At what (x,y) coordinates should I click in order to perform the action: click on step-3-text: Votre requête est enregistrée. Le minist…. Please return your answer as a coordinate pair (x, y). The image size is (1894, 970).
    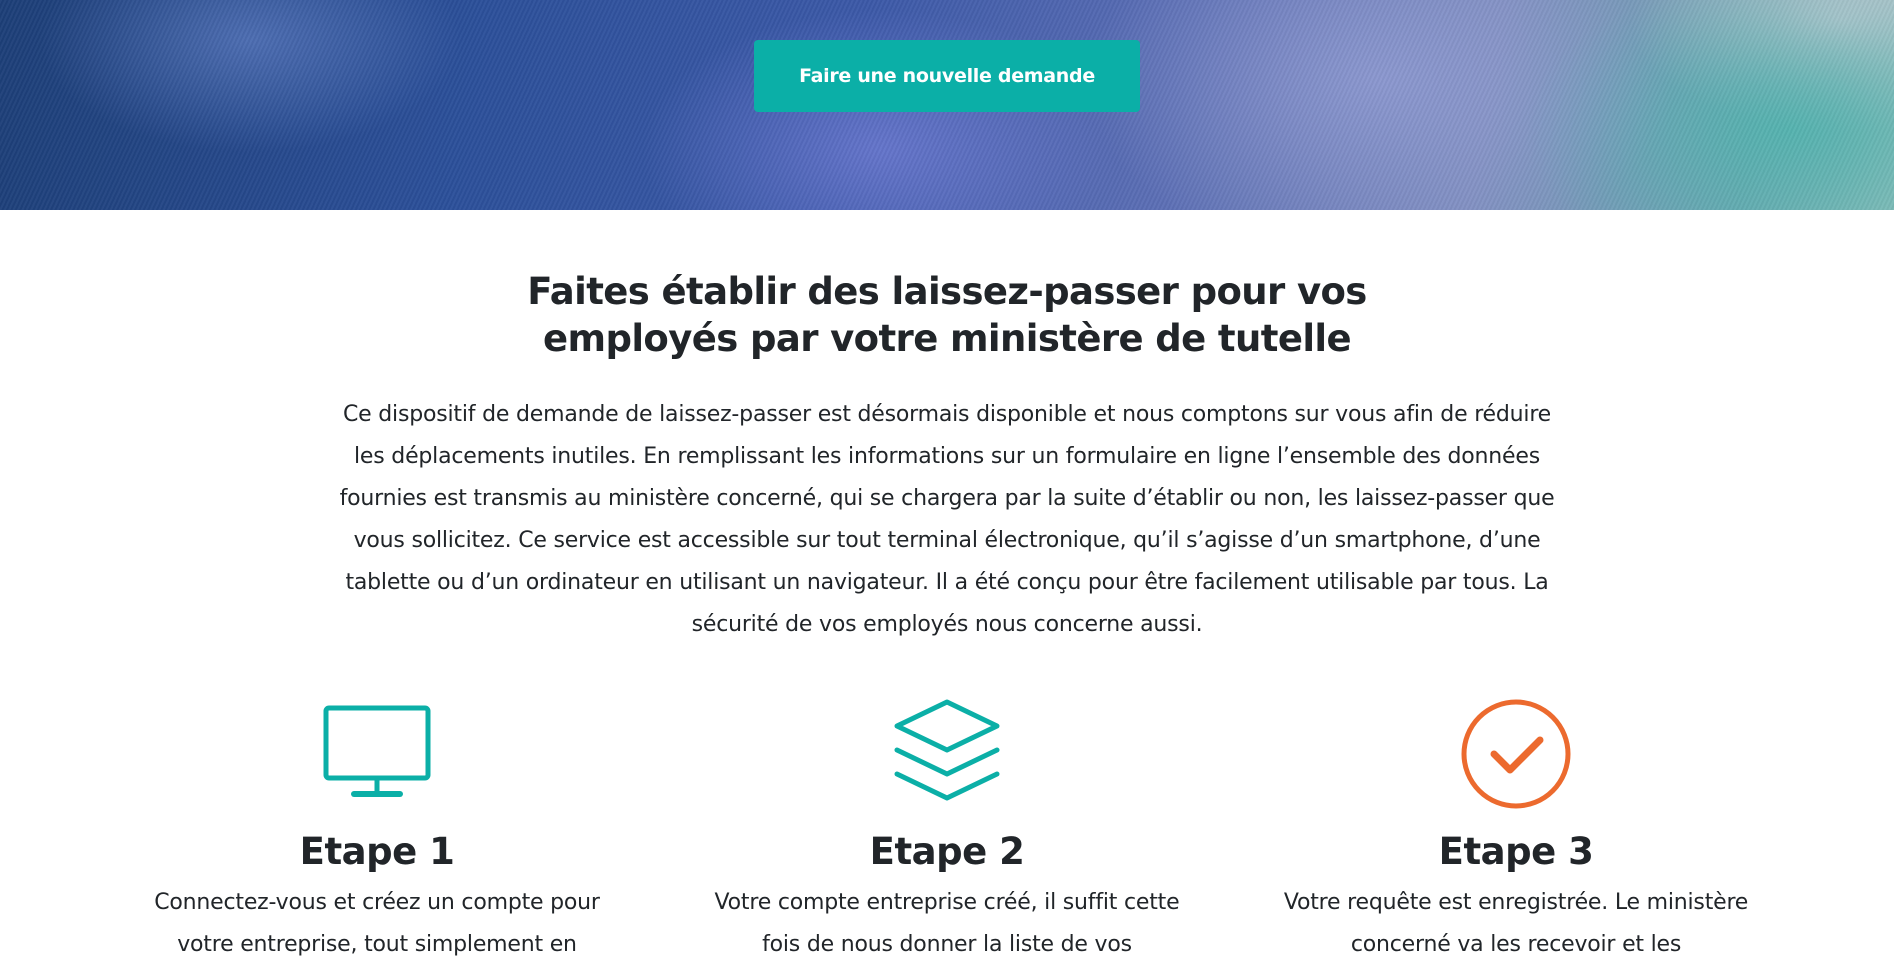
    Looking at the image, I should click on (1516, 923).